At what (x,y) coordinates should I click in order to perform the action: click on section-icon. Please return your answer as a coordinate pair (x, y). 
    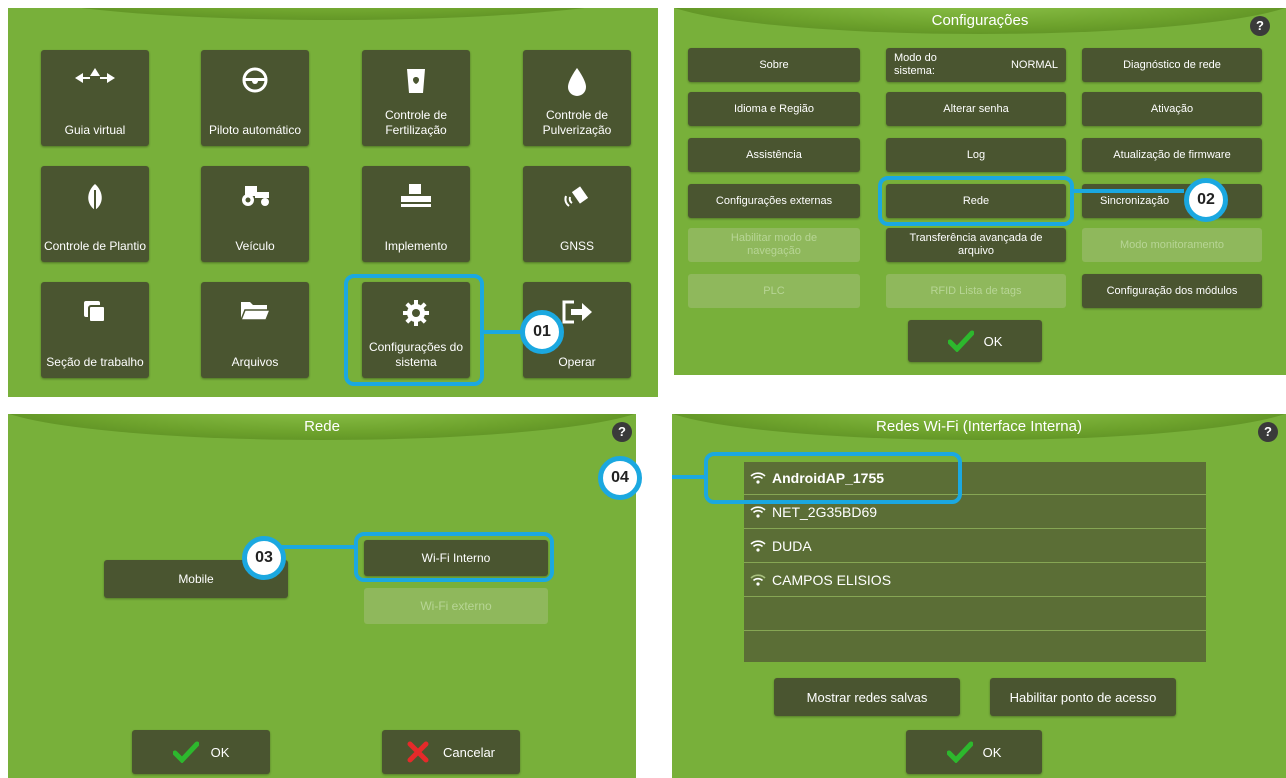
    Looking at the image, I should click on (95, 313).